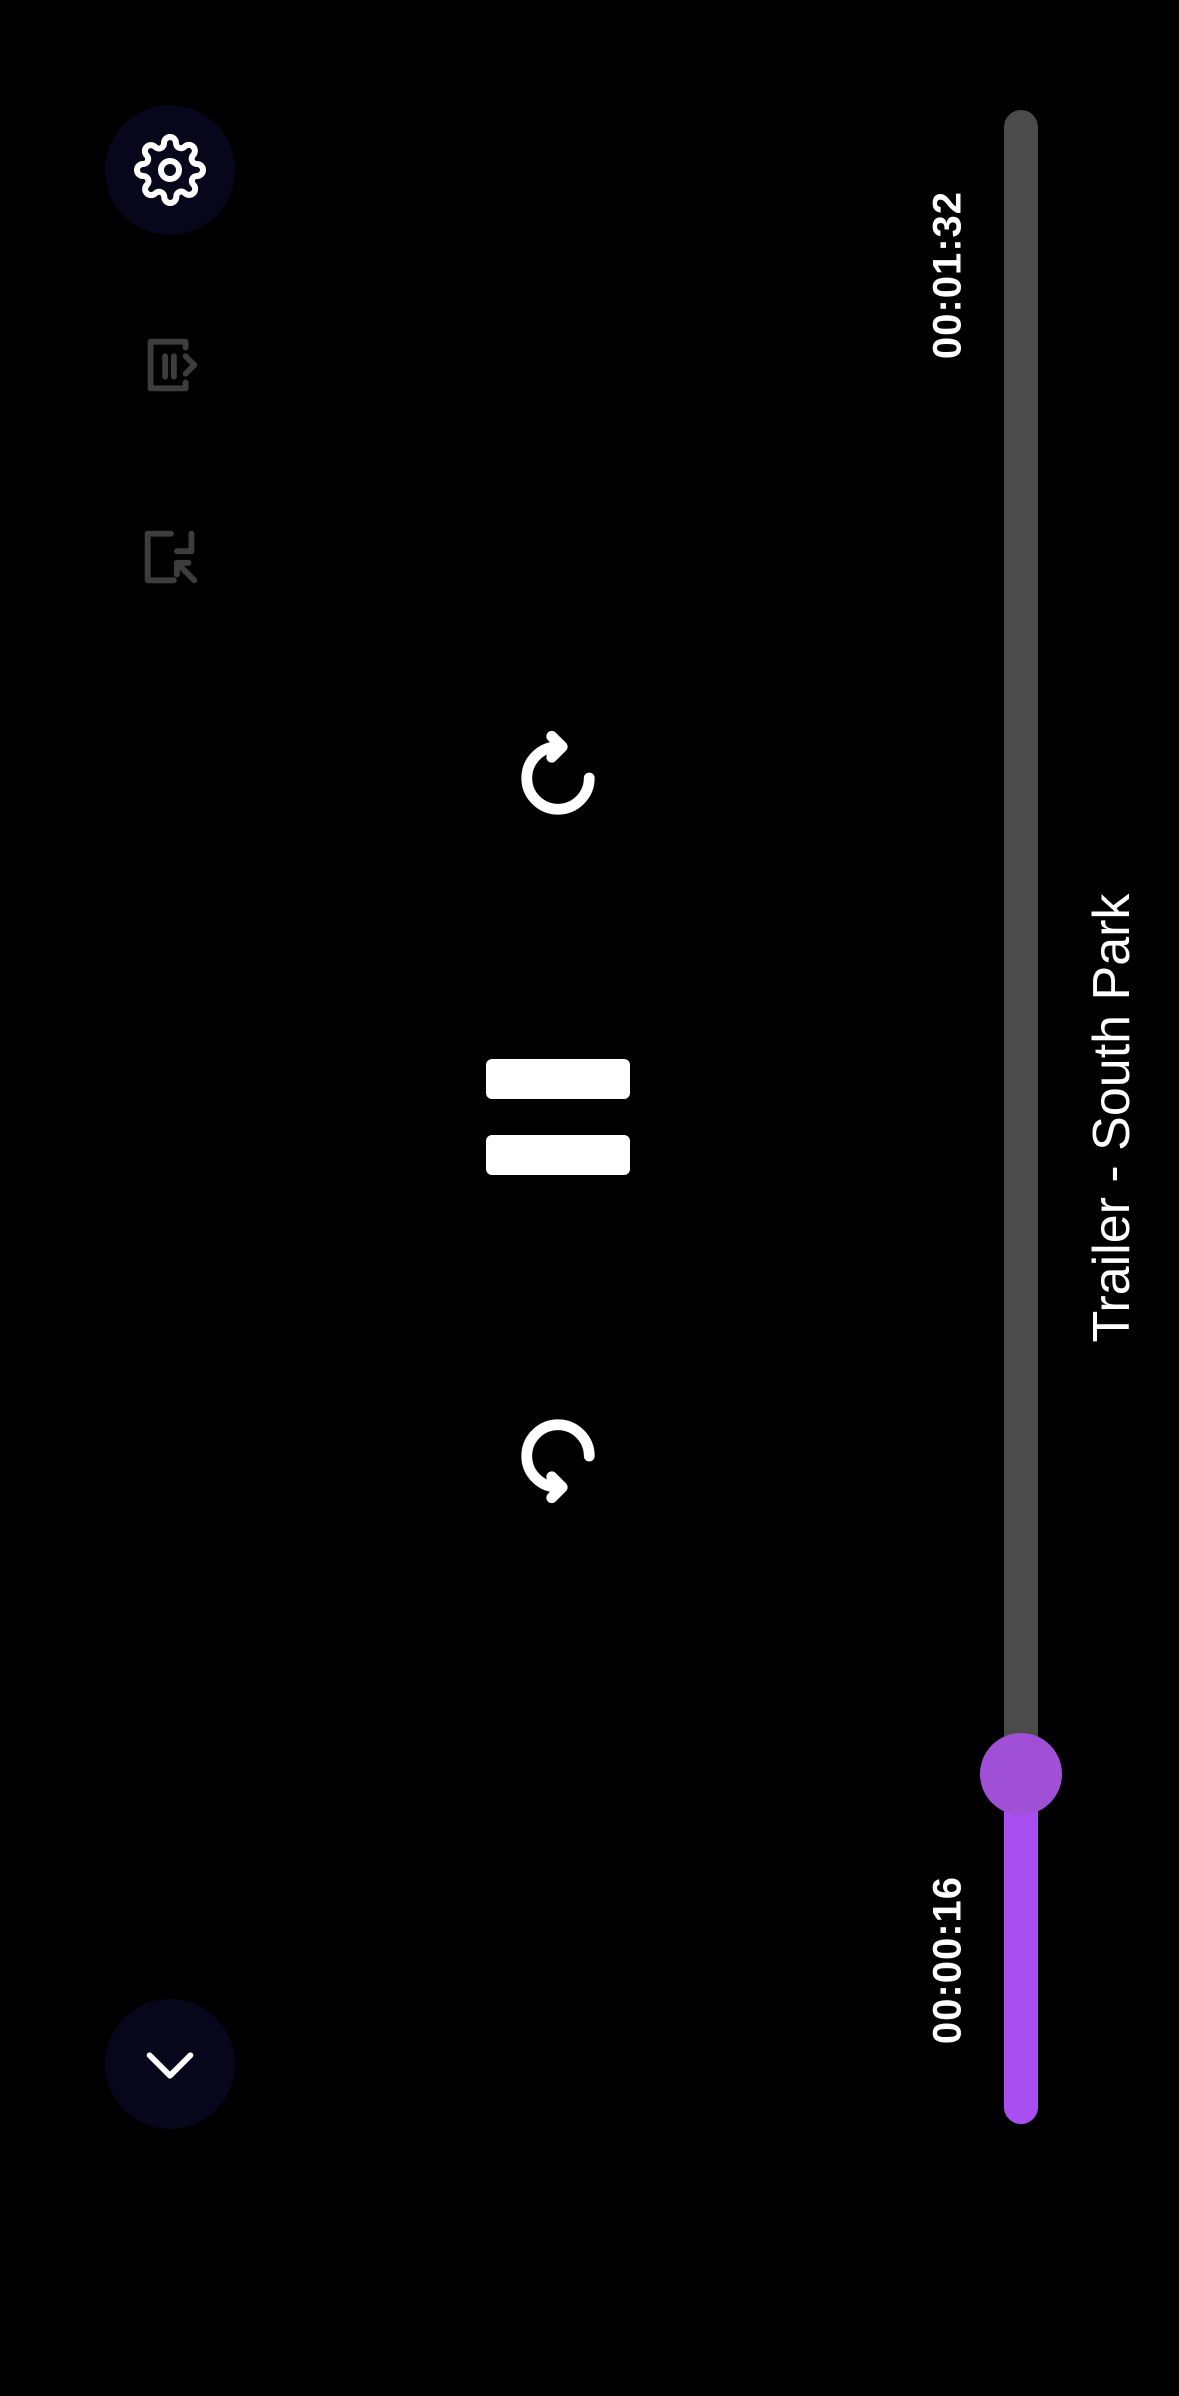  Describe the element at coordinates (557, 1460) in the screenshot. I see `rotate-back-icon` at that location.